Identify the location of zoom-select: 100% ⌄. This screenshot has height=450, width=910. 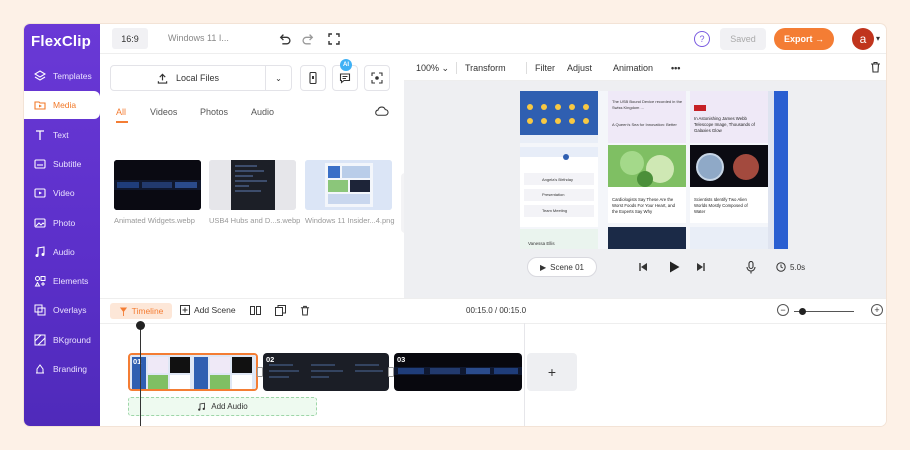
(432, 68).